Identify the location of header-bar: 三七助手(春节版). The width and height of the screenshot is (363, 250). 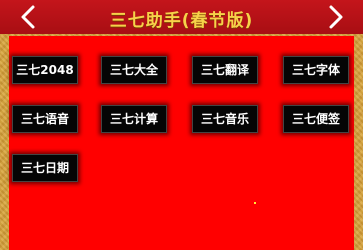
(181, 17).